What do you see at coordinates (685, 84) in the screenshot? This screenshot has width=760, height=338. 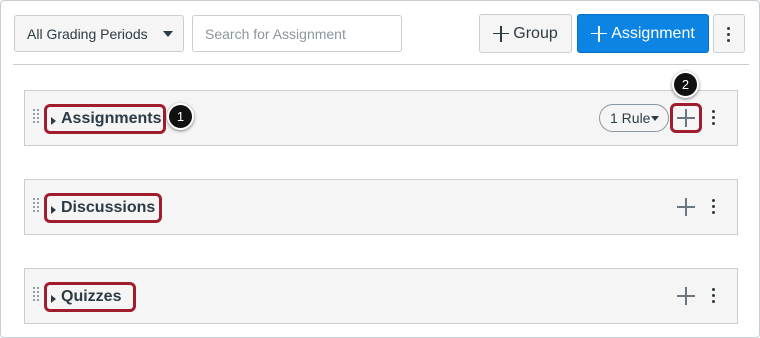 I see `callout-badge: 2` at bounding box center [685, 84].